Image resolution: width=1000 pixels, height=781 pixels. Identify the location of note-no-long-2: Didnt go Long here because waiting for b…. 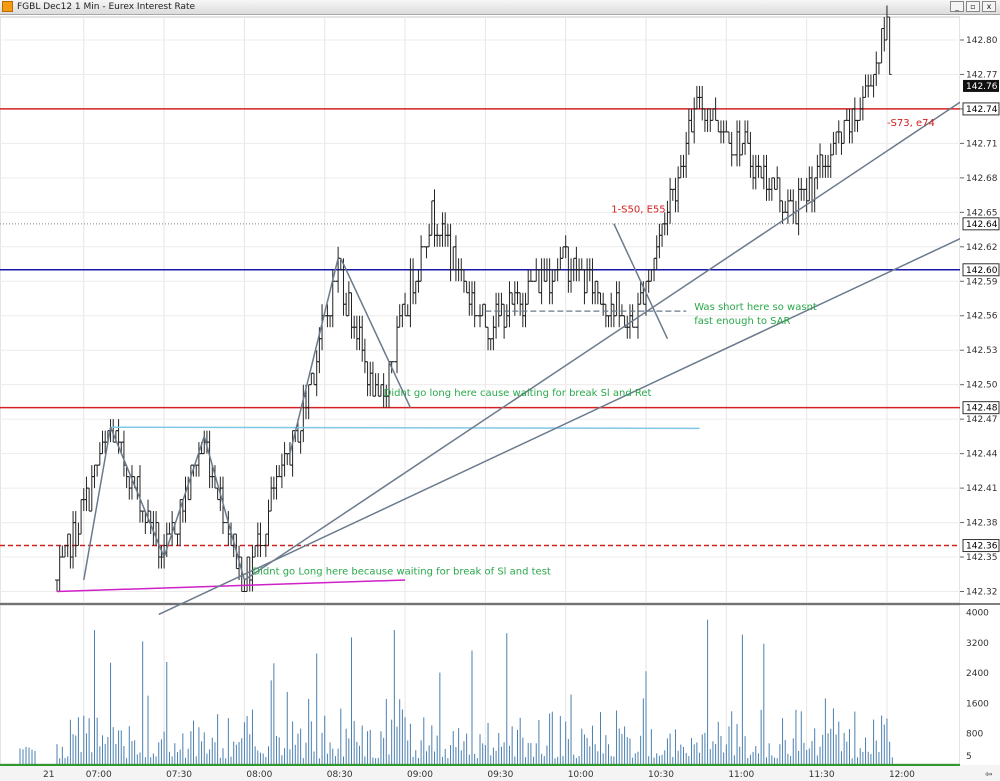
(401, 571).